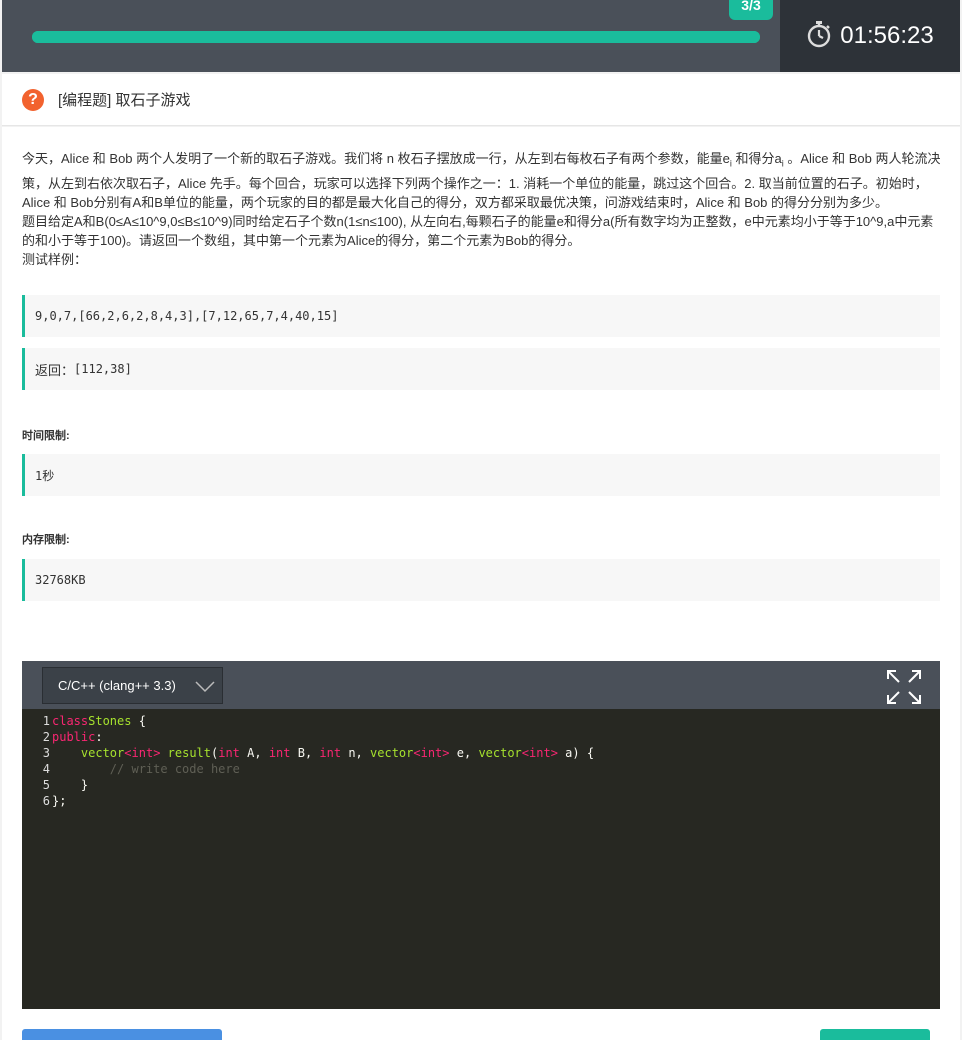 The width and height of the screenshot is (962, 1040). I want to click on left-action-button, so click(122, 1034).